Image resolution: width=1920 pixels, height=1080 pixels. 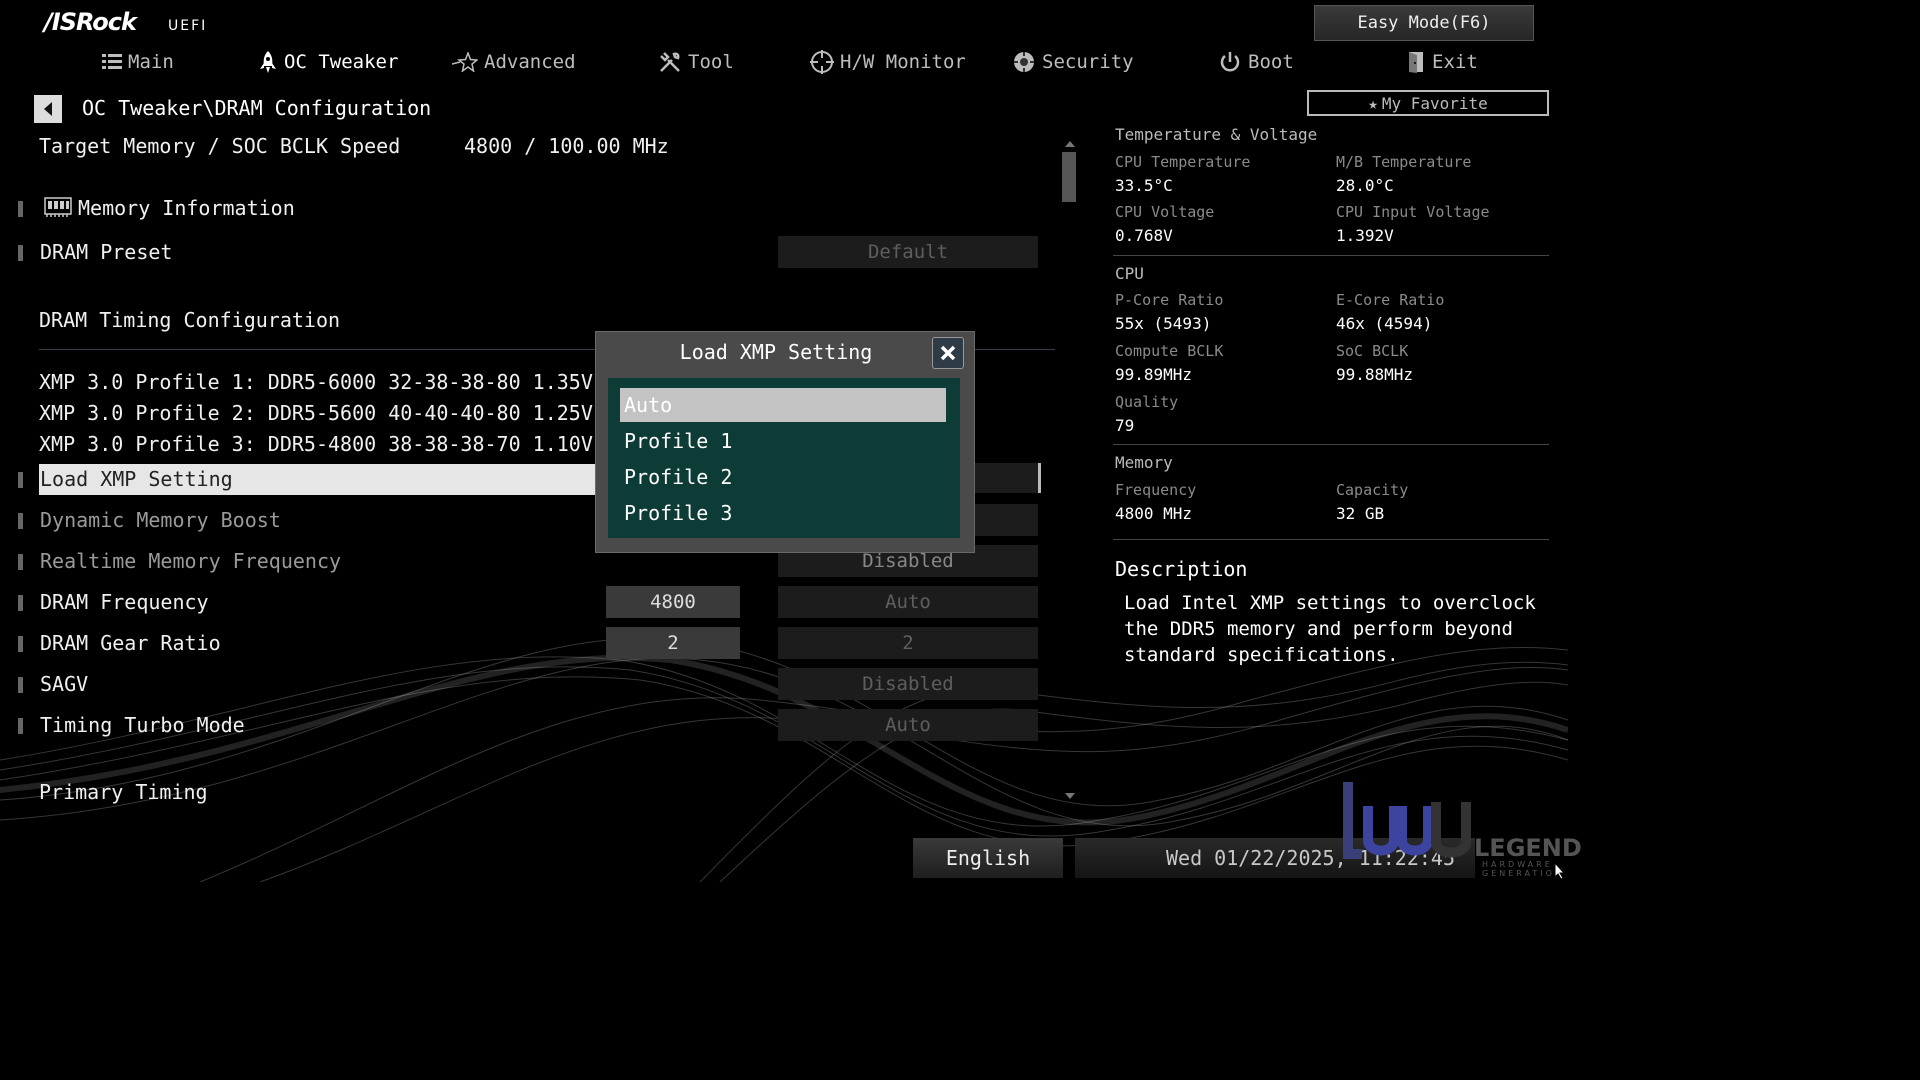 I want to click on target-label: Target Memory / SOC BCLK Speed, so click(x=220, y=146).